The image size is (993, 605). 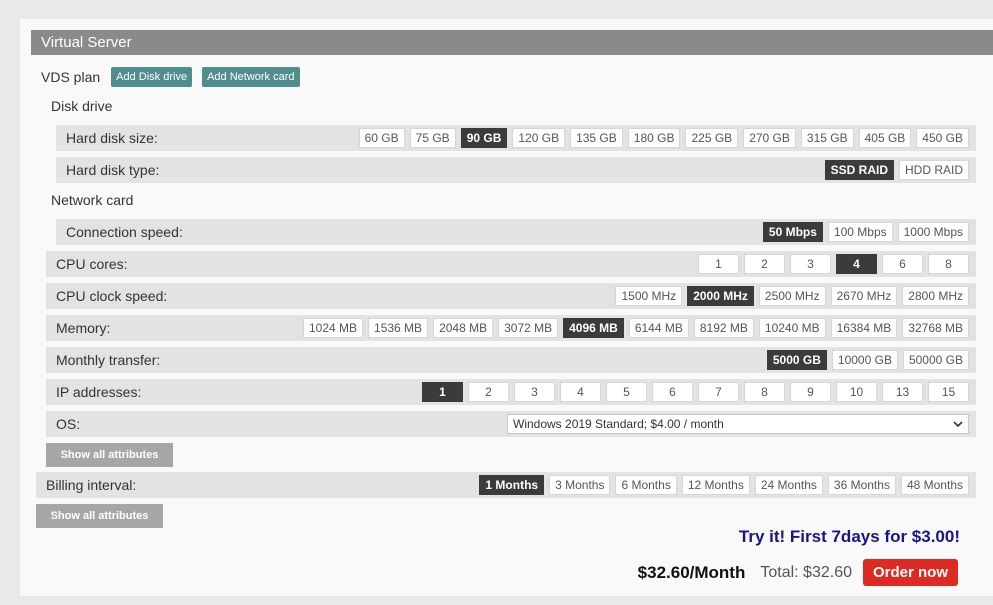 I want to click on ip-addresses-label: IP addresses:, so click(x=99, y=392).